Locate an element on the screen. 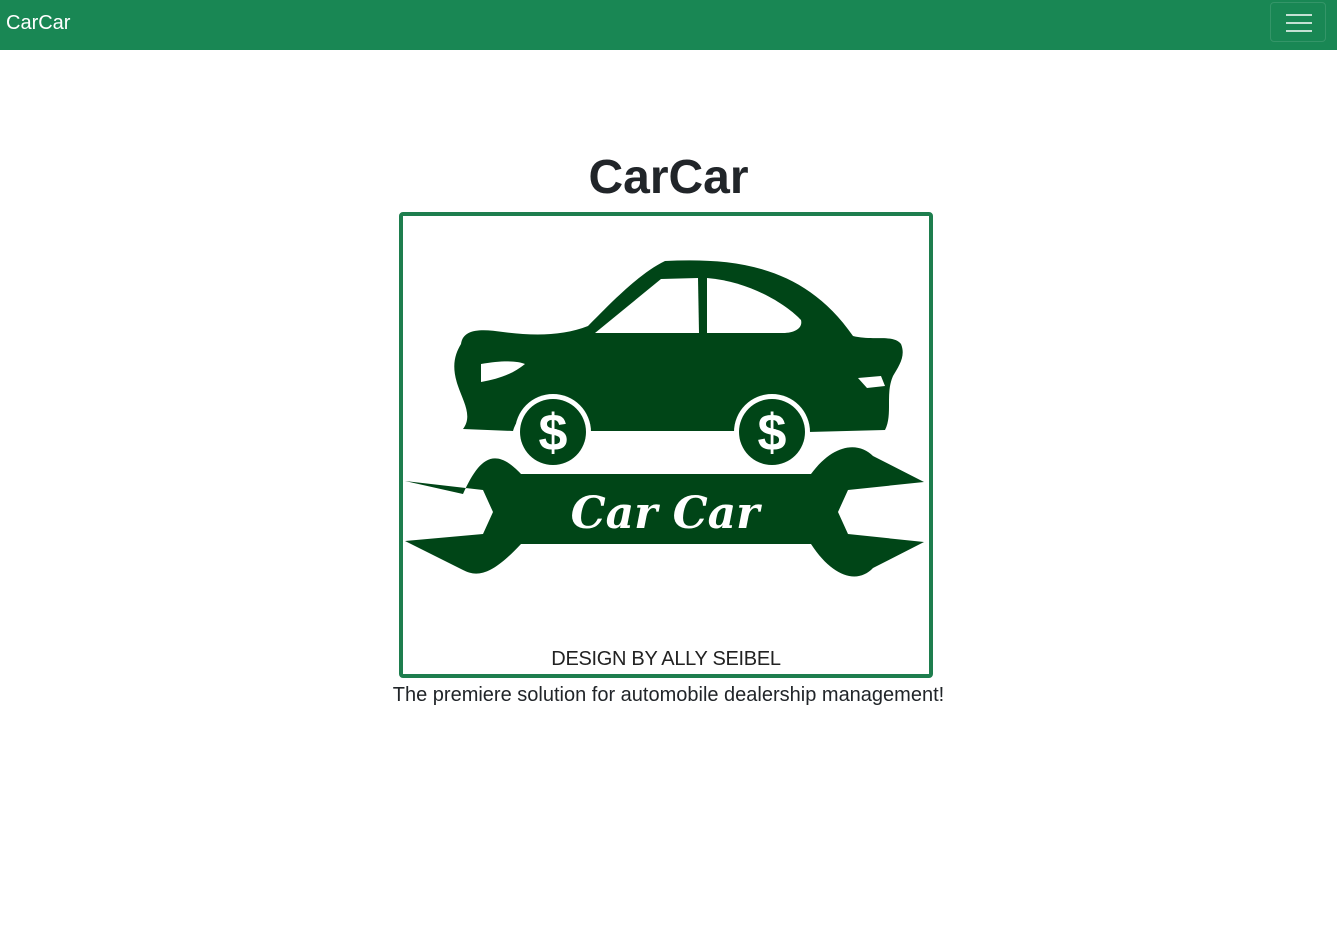 The height and width of the screenshot is (931, 1337). navbar: CarCar is located at coordinates (668, 25).